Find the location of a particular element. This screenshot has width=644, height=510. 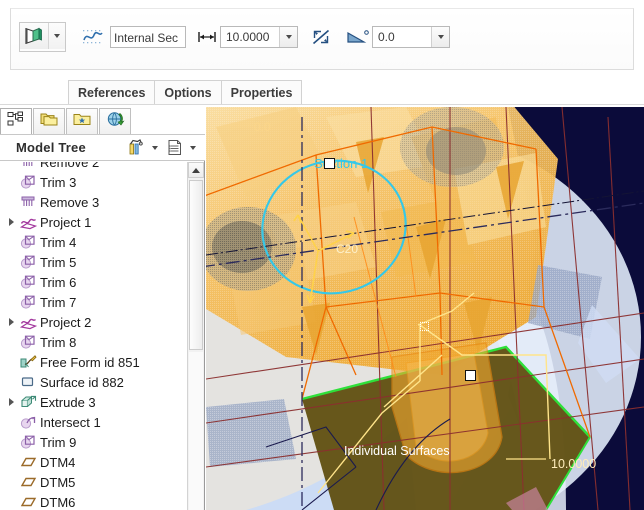

project-curve-icon is located at coordinates (28, 222).